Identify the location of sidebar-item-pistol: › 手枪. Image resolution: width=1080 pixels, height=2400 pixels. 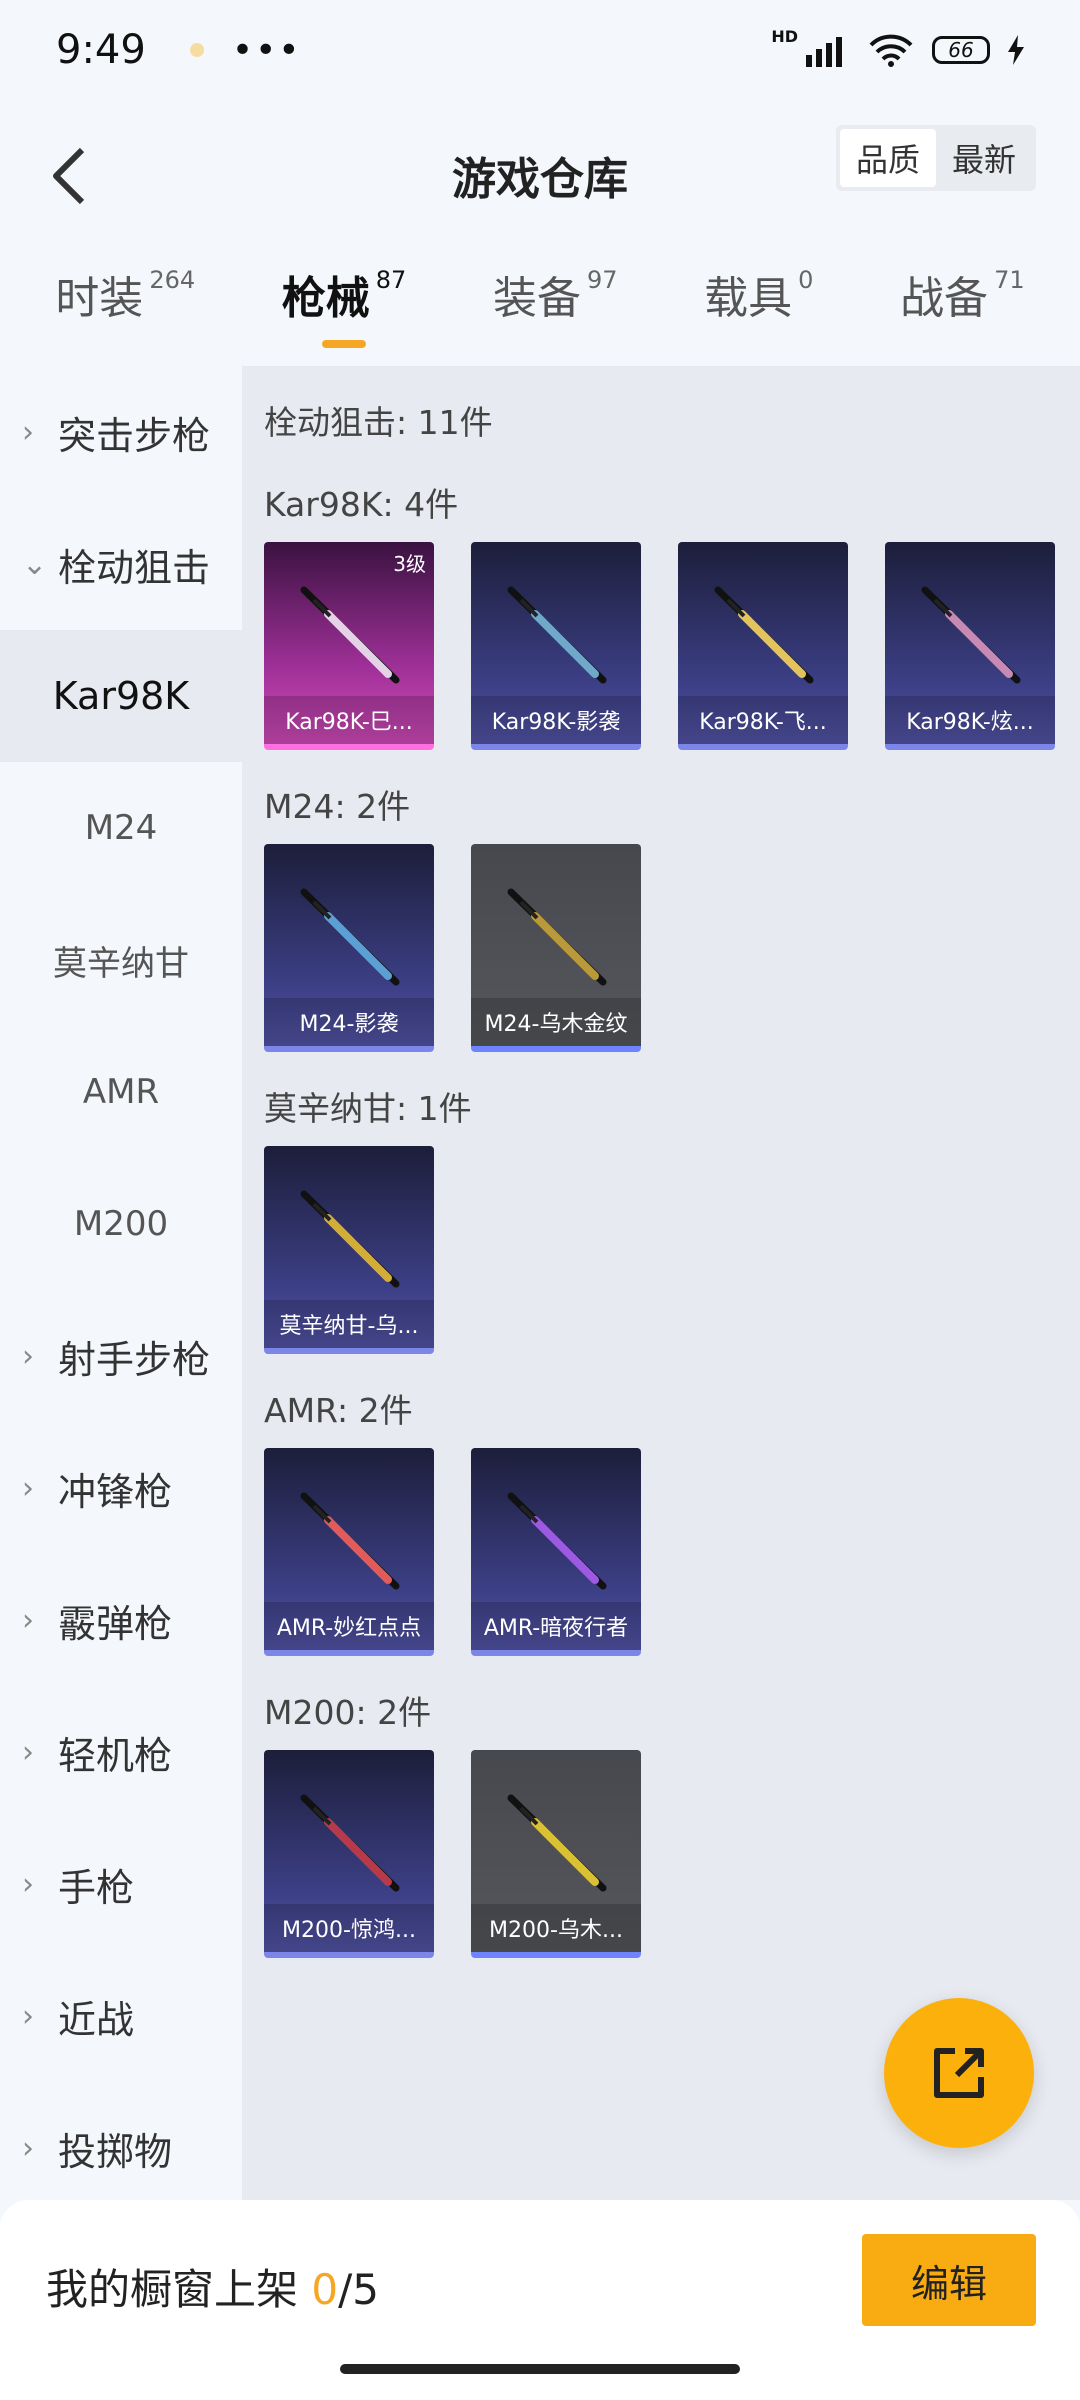
(121, 1884).